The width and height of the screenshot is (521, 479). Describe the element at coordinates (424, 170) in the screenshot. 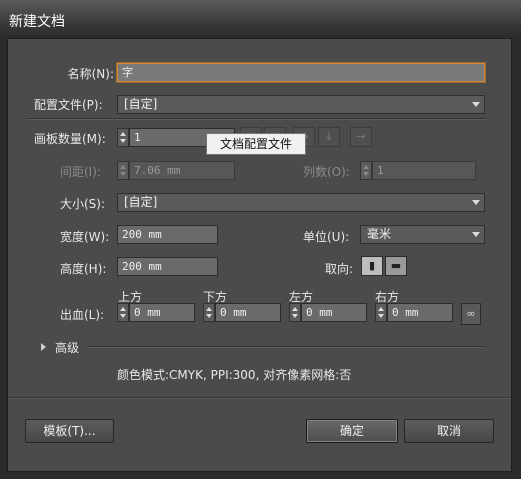

I see `columns-input: 1` at that location.